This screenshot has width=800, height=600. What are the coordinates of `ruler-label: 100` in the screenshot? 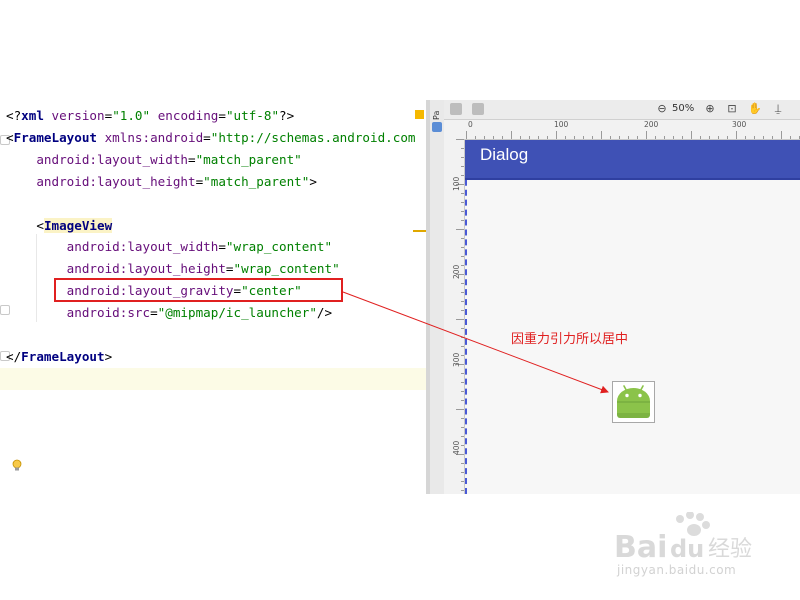 It's located at (561, 124).